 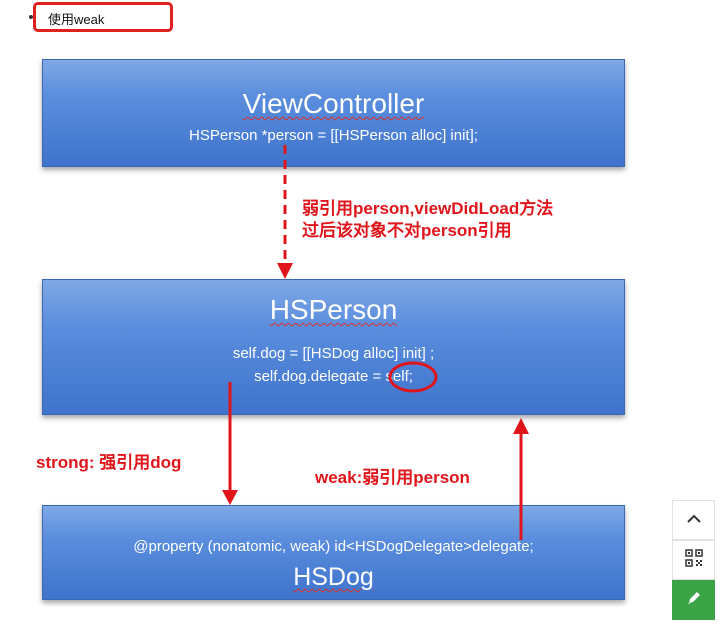 I want to click on edit-button, so click(x=693, y=600).